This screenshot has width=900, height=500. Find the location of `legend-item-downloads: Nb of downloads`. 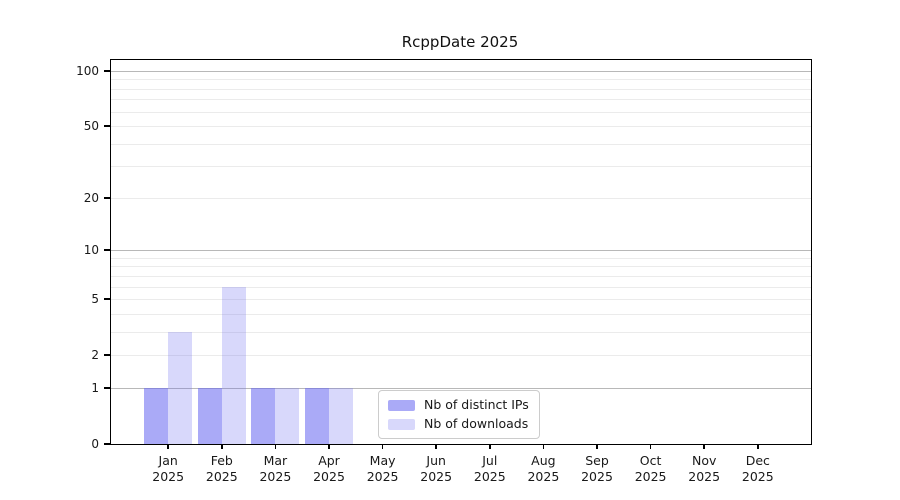

legend-item-downloads: Nb of downloads is located at coordinates (458, 424).